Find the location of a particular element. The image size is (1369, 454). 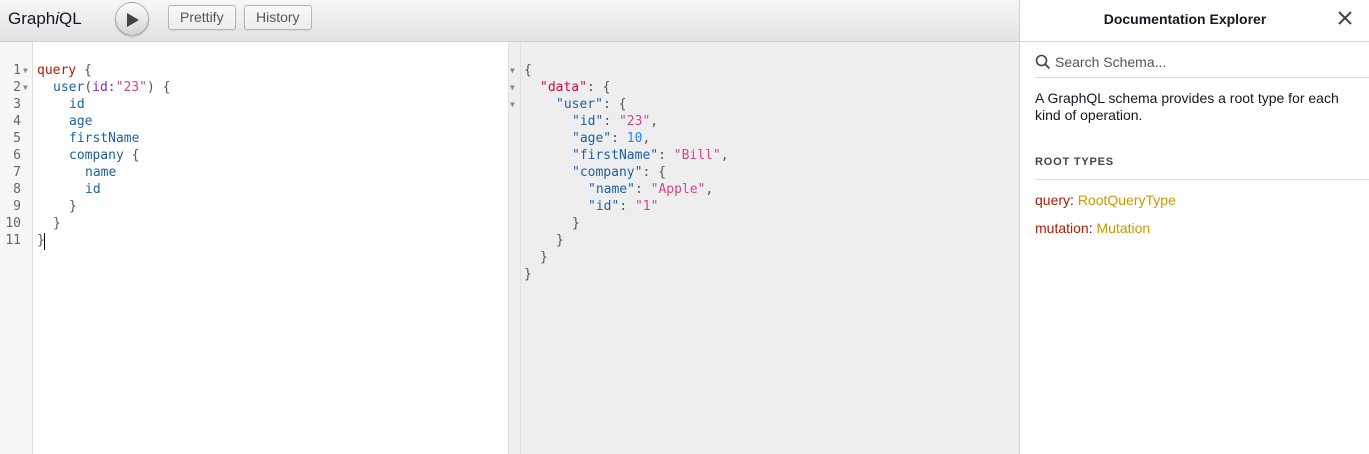

root-type-mutation: mutation: Mutation is located at coordinates (1093, 228).